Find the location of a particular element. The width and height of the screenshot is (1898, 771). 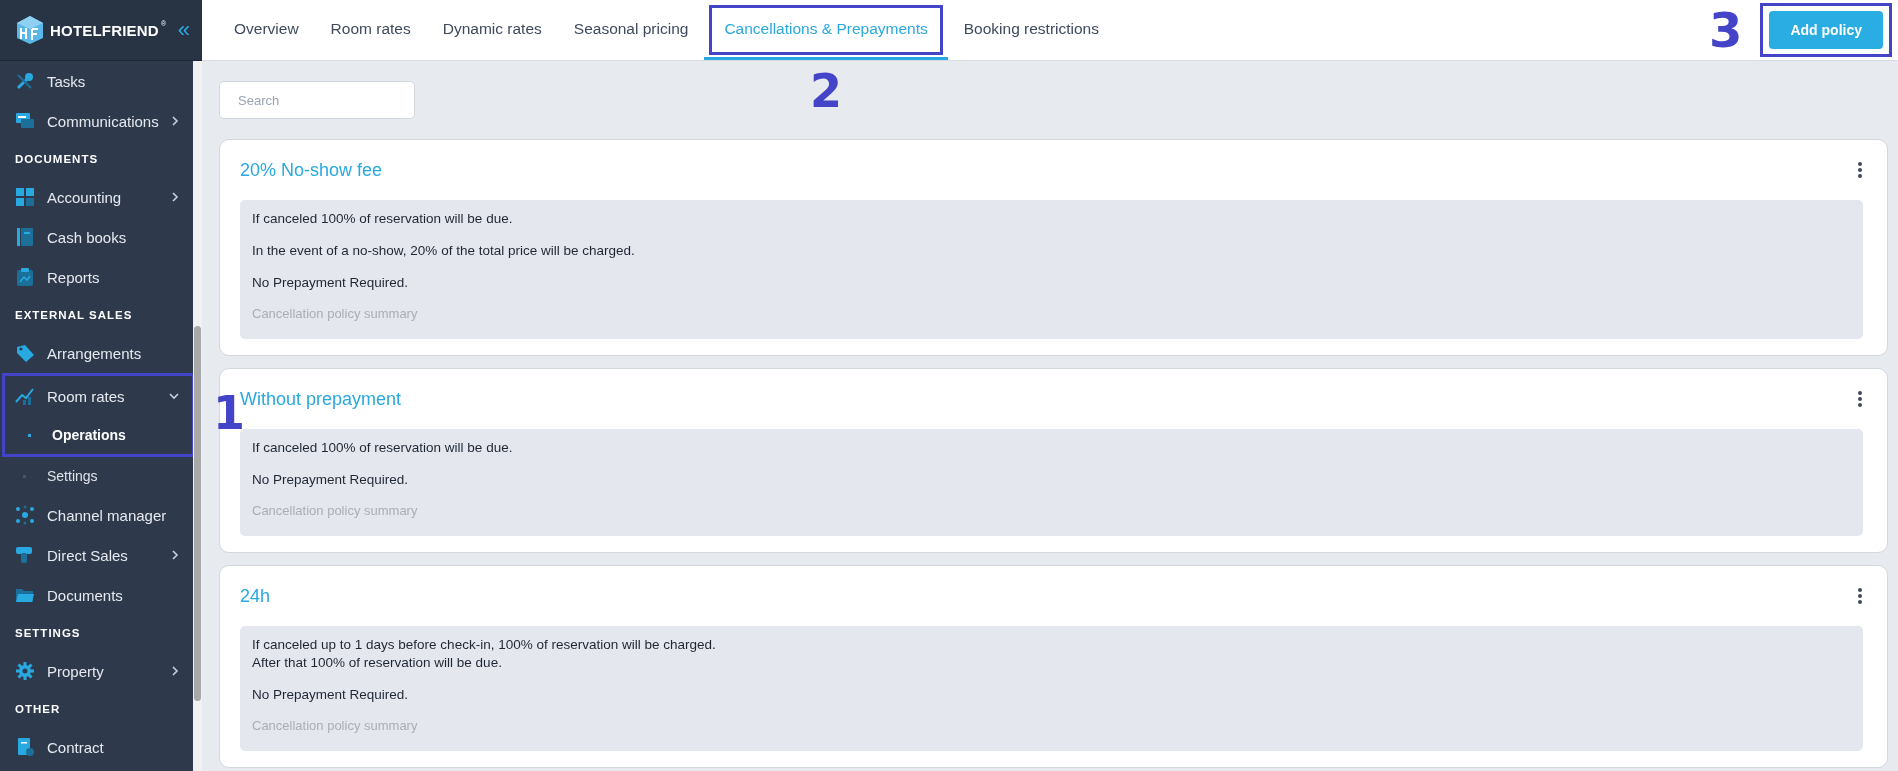

sidebar-item: Direct Sales is located at coordinates (96, 555).